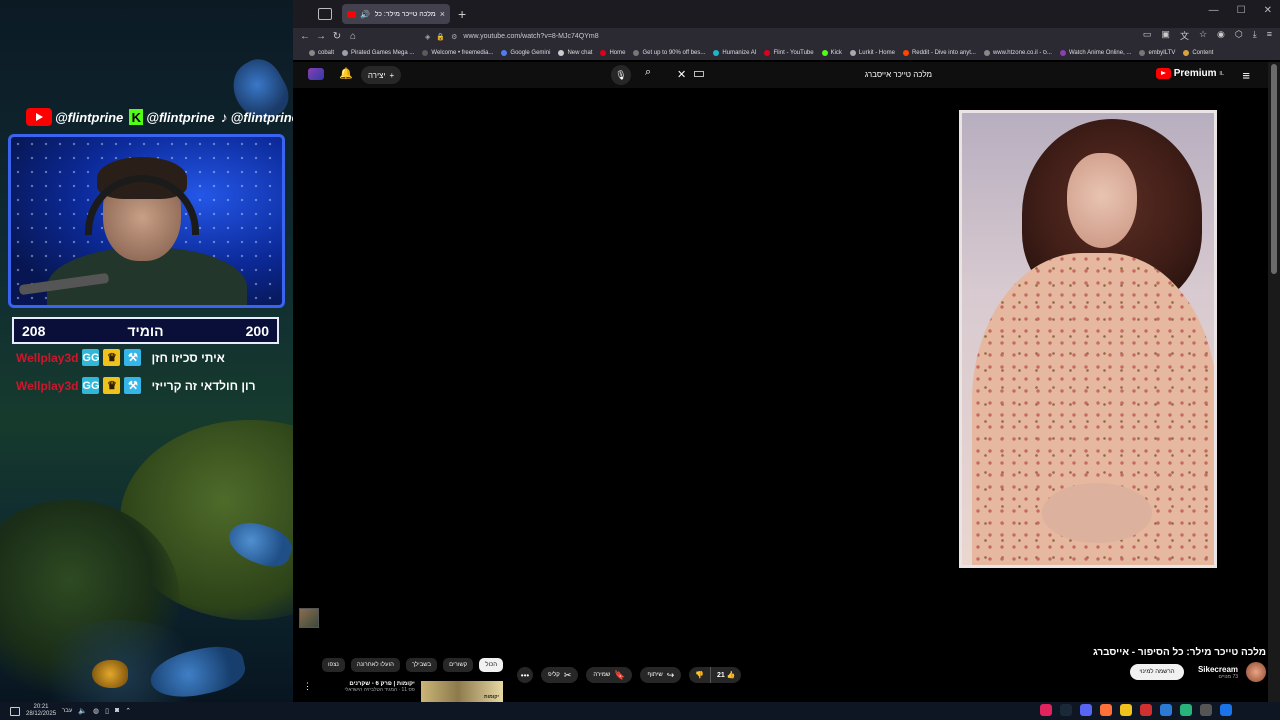 Image resolution: width=1280 pixels, height=720 pixels. What do you see at coordinates (82, 711) in the screenshot?
I see `volume-icon: 🔈` at bounding box center [82, 711].